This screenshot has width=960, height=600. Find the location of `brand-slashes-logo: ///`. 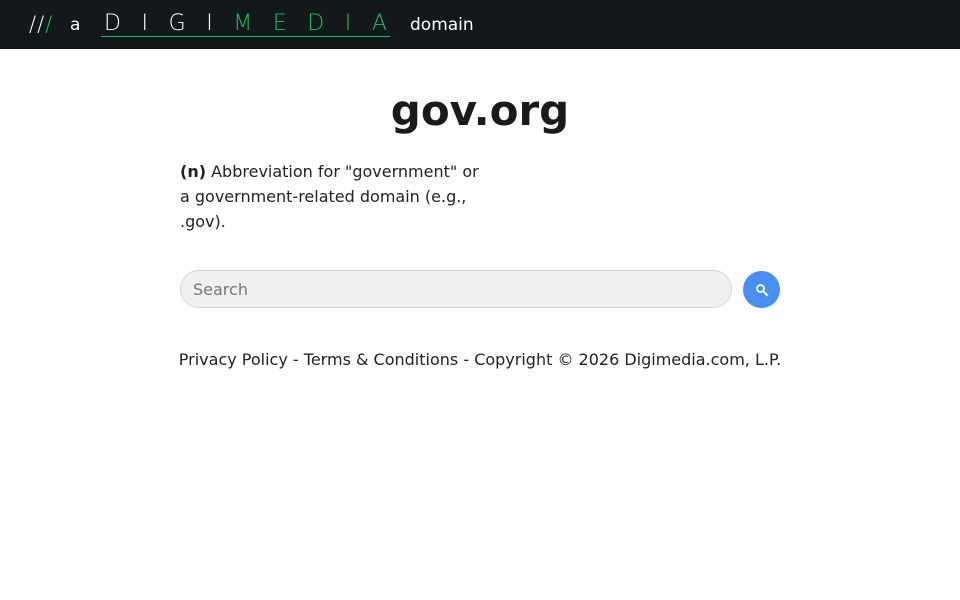

brand-slashes-logo: /// is located at coordinates (41, 24).